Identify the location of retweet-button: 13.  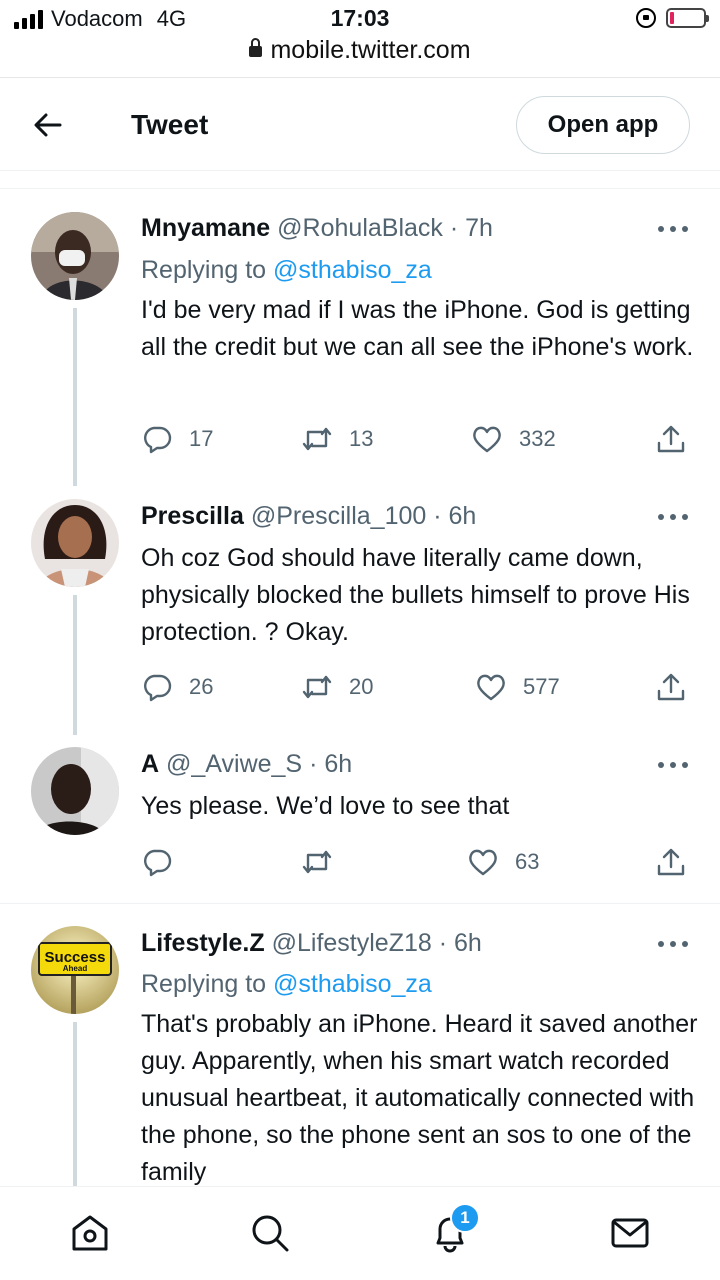
(337, 439).